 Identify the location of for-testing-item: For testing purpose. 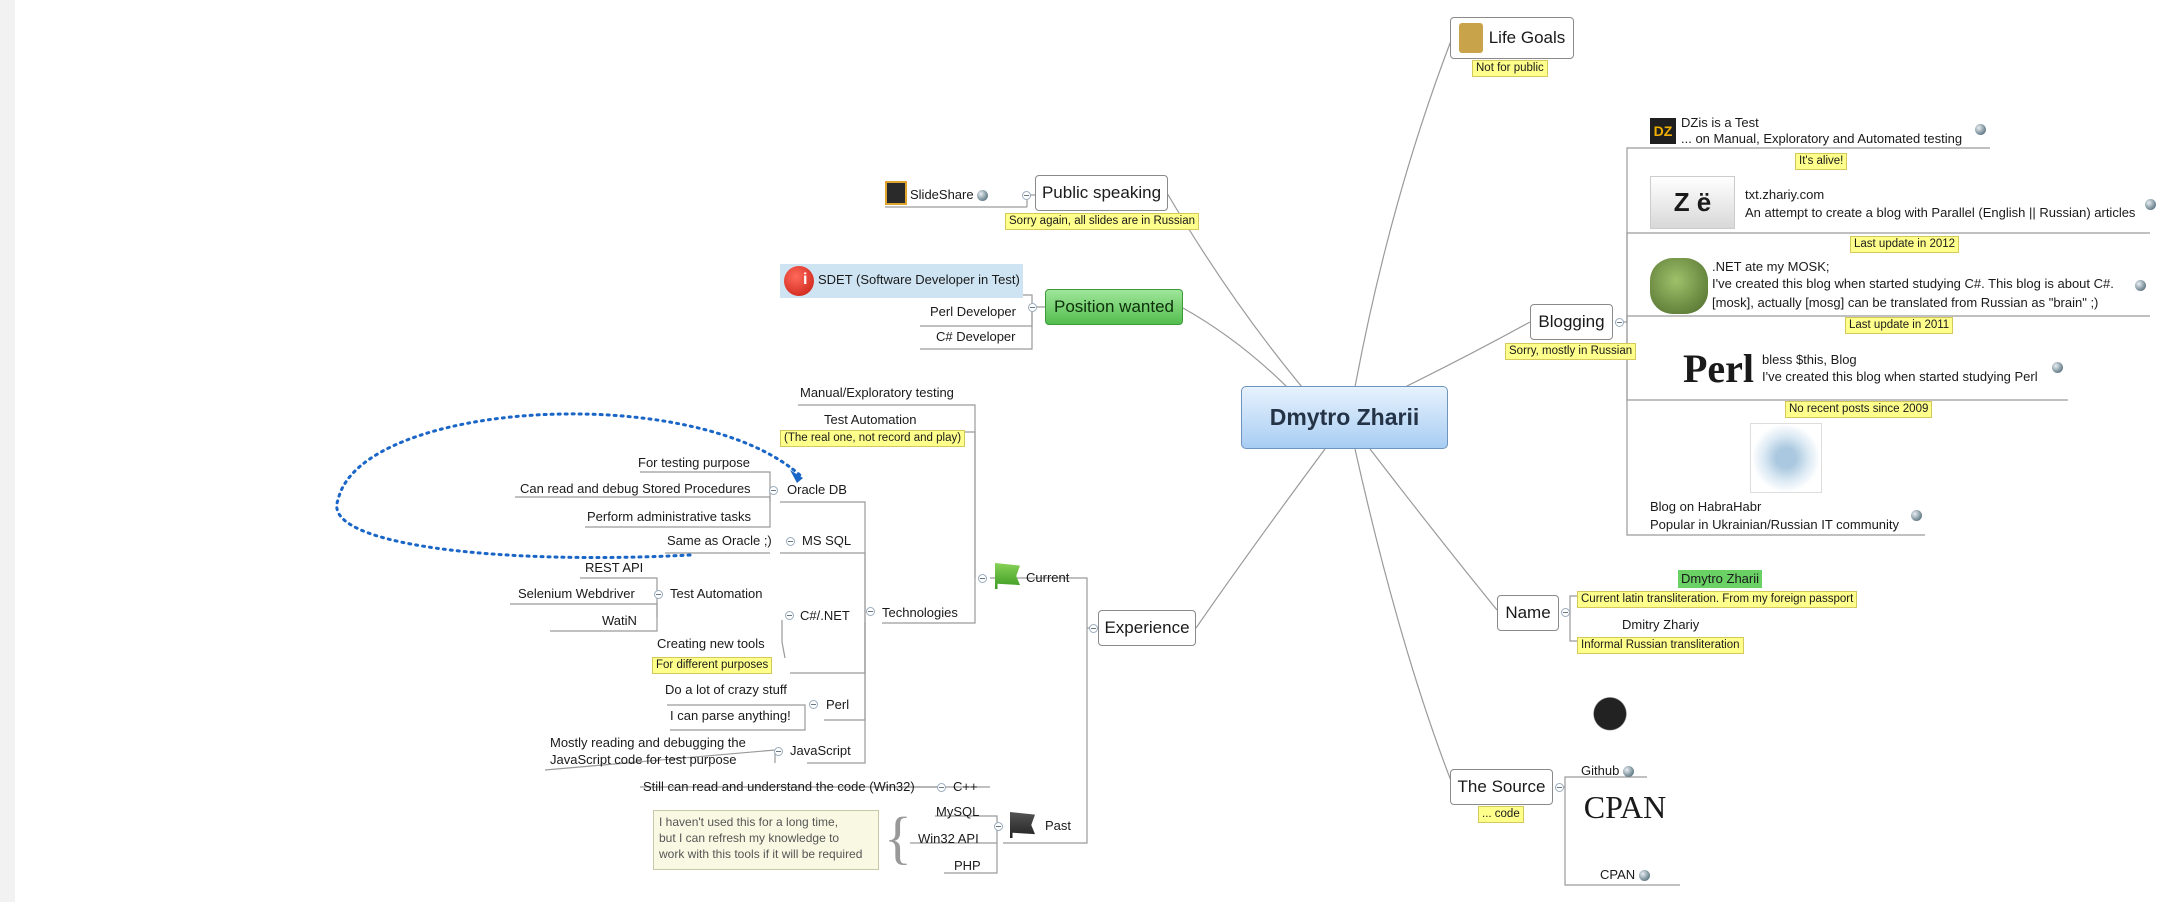
(694, 463).